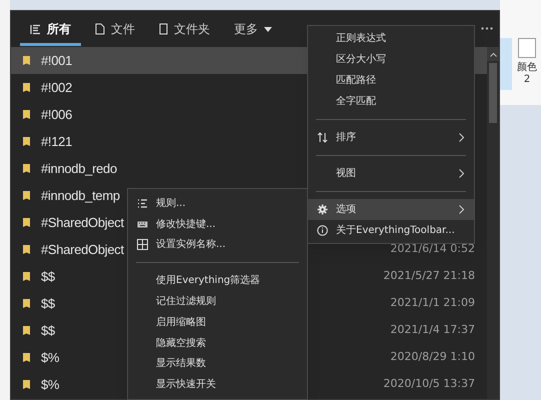 Image resolution: width=541 pixels, height=400 pixels. I want to click on file-name: #innodb_temp, so click(80, 195).